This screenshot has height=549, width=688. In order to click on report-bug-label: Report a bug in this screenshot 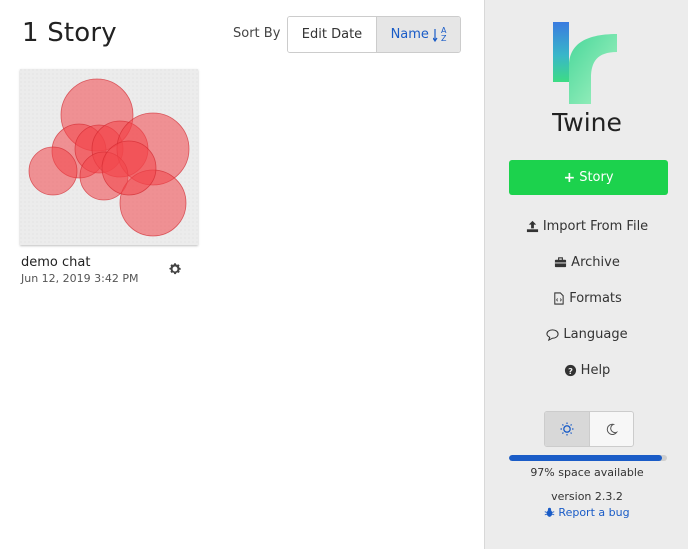, I will do `click(594, 512)`.